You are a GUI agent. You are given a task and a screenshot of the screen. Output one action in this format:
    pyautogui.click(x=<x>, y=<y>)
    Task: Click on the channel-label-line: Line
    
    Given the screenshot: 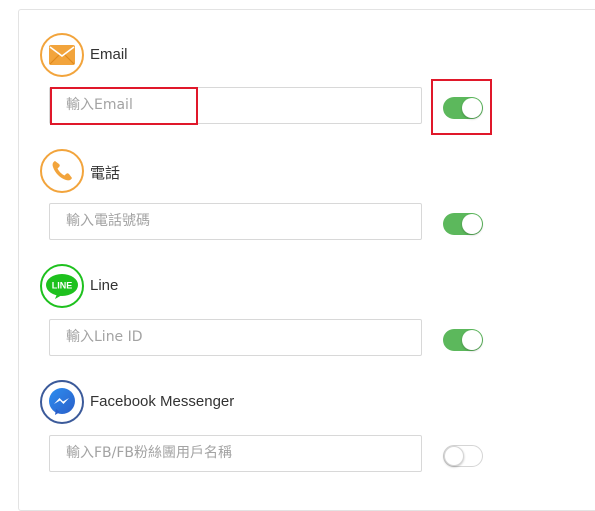 What is the action you would take?
    pyautogui.click(x=104, y=285)
    